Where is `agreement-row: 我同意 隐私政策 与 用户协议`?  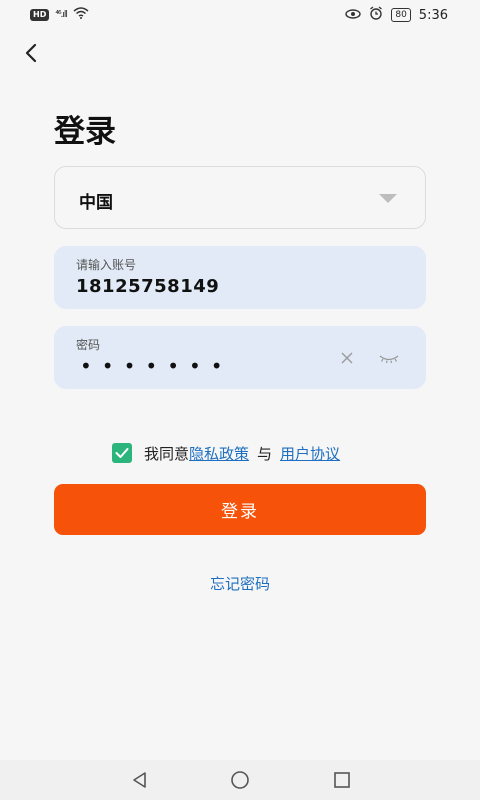 agreement-row: 我同意 隐私政策 与 用户协议 is located at coordinates (226, 453).